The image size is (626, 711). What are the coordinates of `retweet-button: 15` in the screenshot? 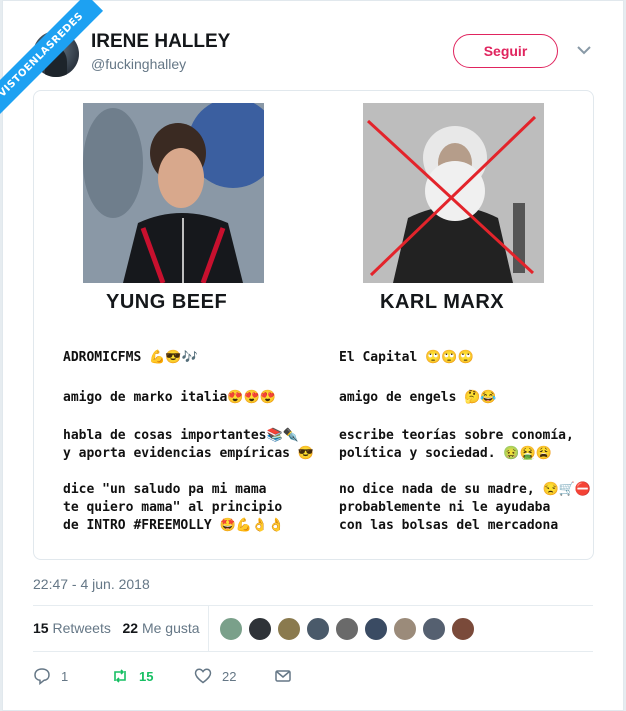 It's located at (132, 676).